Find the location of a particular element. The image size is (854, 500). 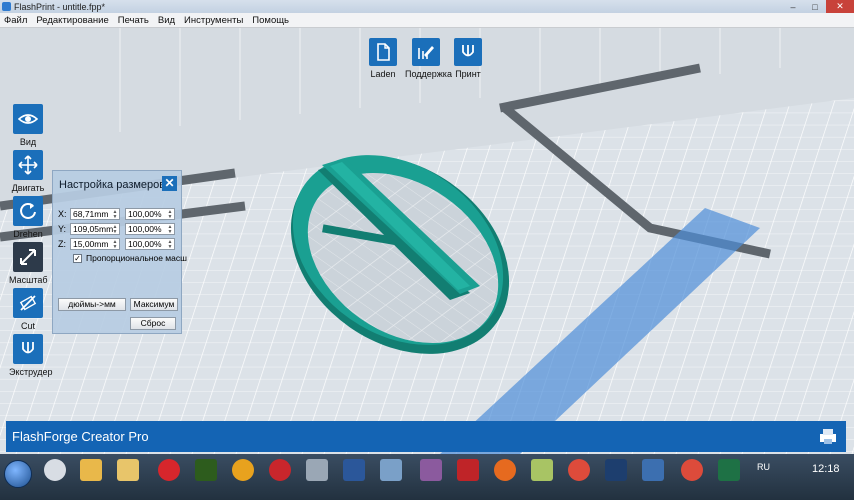

menu-print: Печать is located at coordinates (133, 20).